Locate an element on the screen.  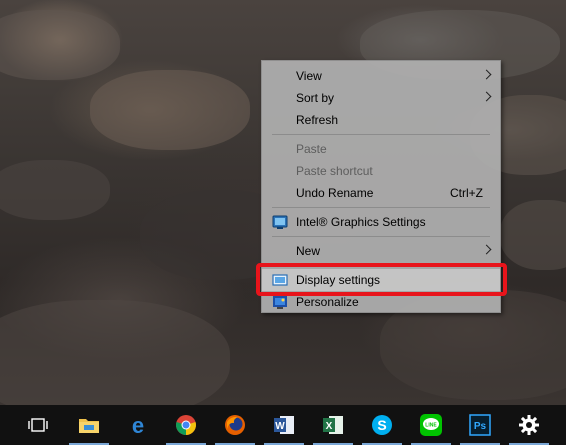
menu-item-label: Undo Rename is located at coordinates (335, 193).